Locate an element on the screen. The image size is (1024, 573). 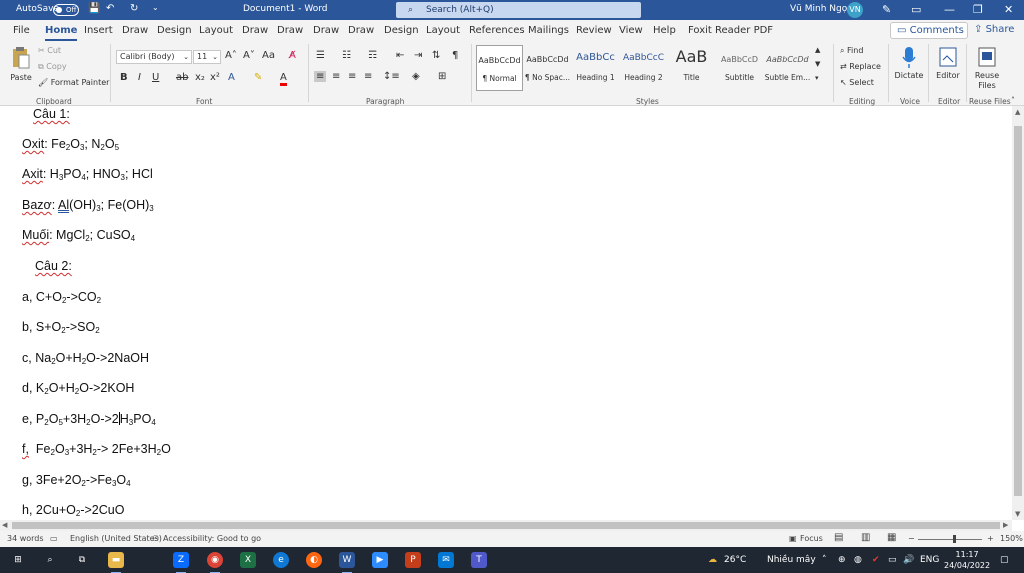
tab-draw-2: Draw is located at coordinates (255, 30).